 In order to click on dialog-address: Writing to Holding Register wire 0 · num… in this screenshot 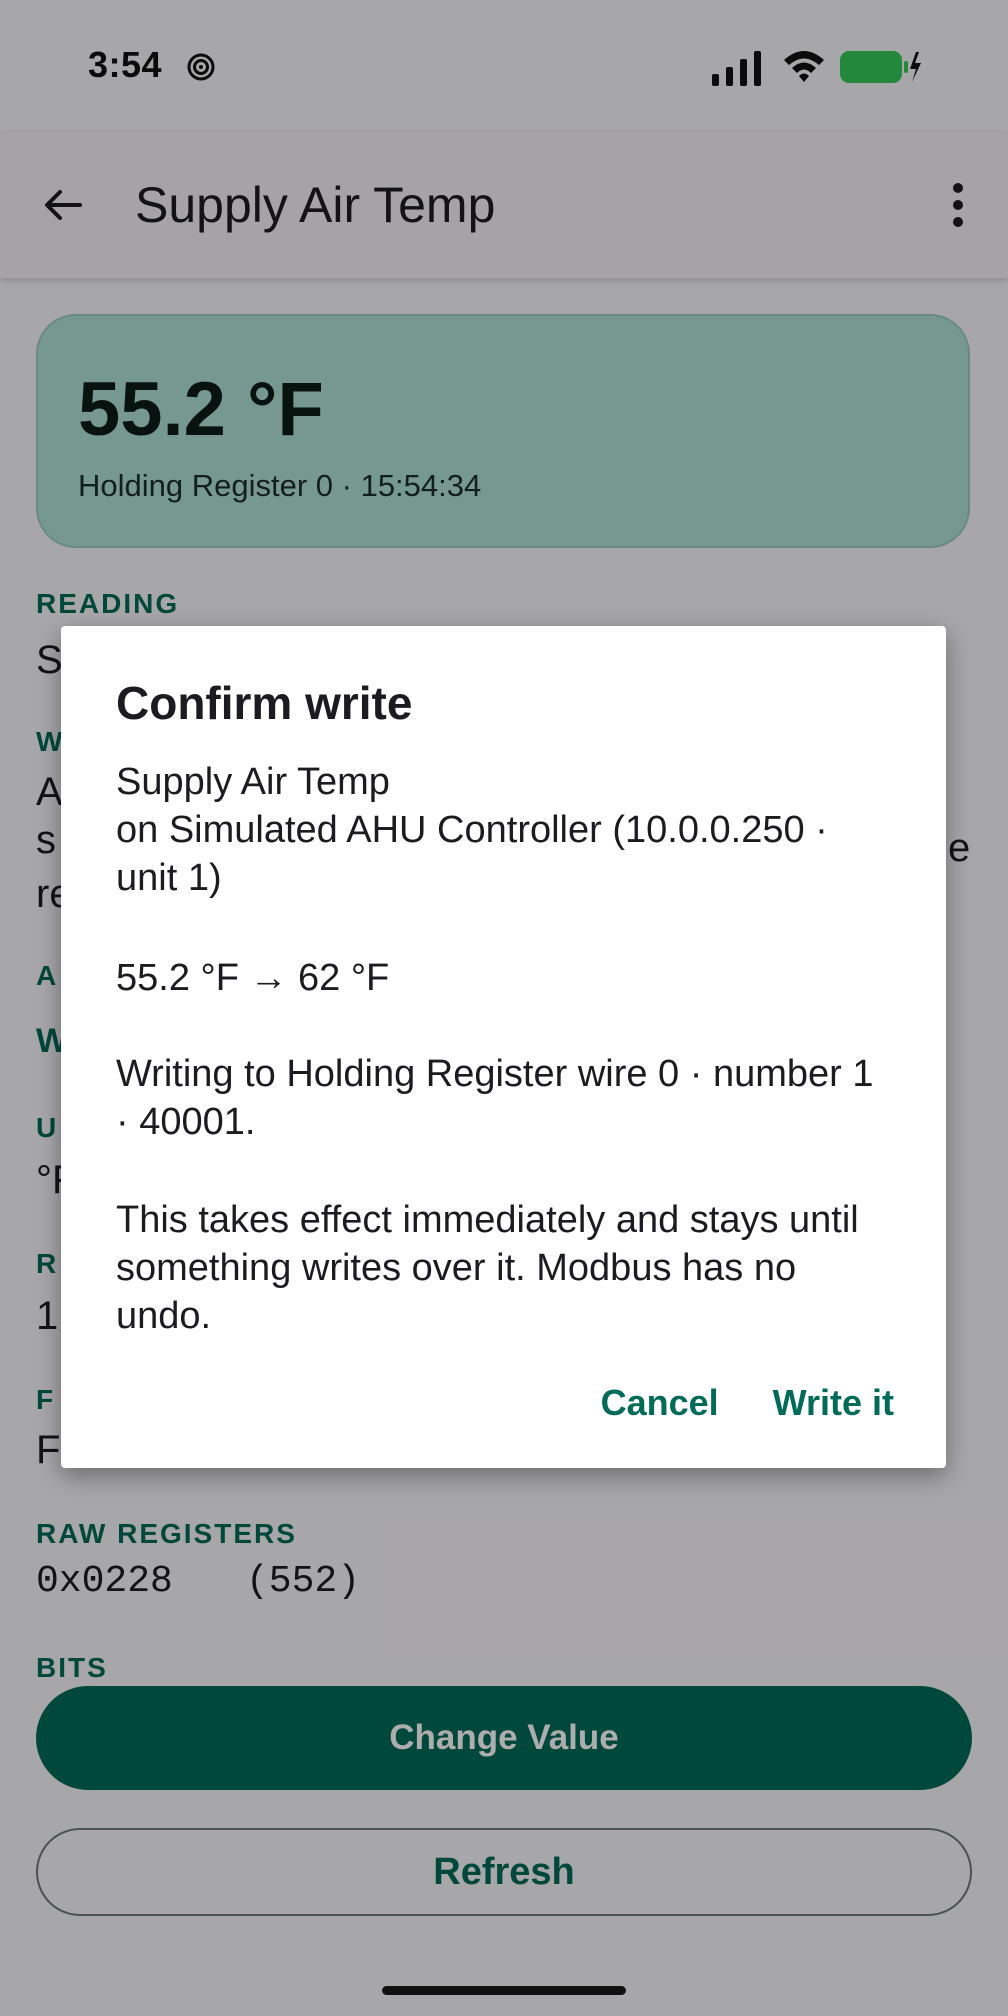, I will do `click(495, 1098)`.